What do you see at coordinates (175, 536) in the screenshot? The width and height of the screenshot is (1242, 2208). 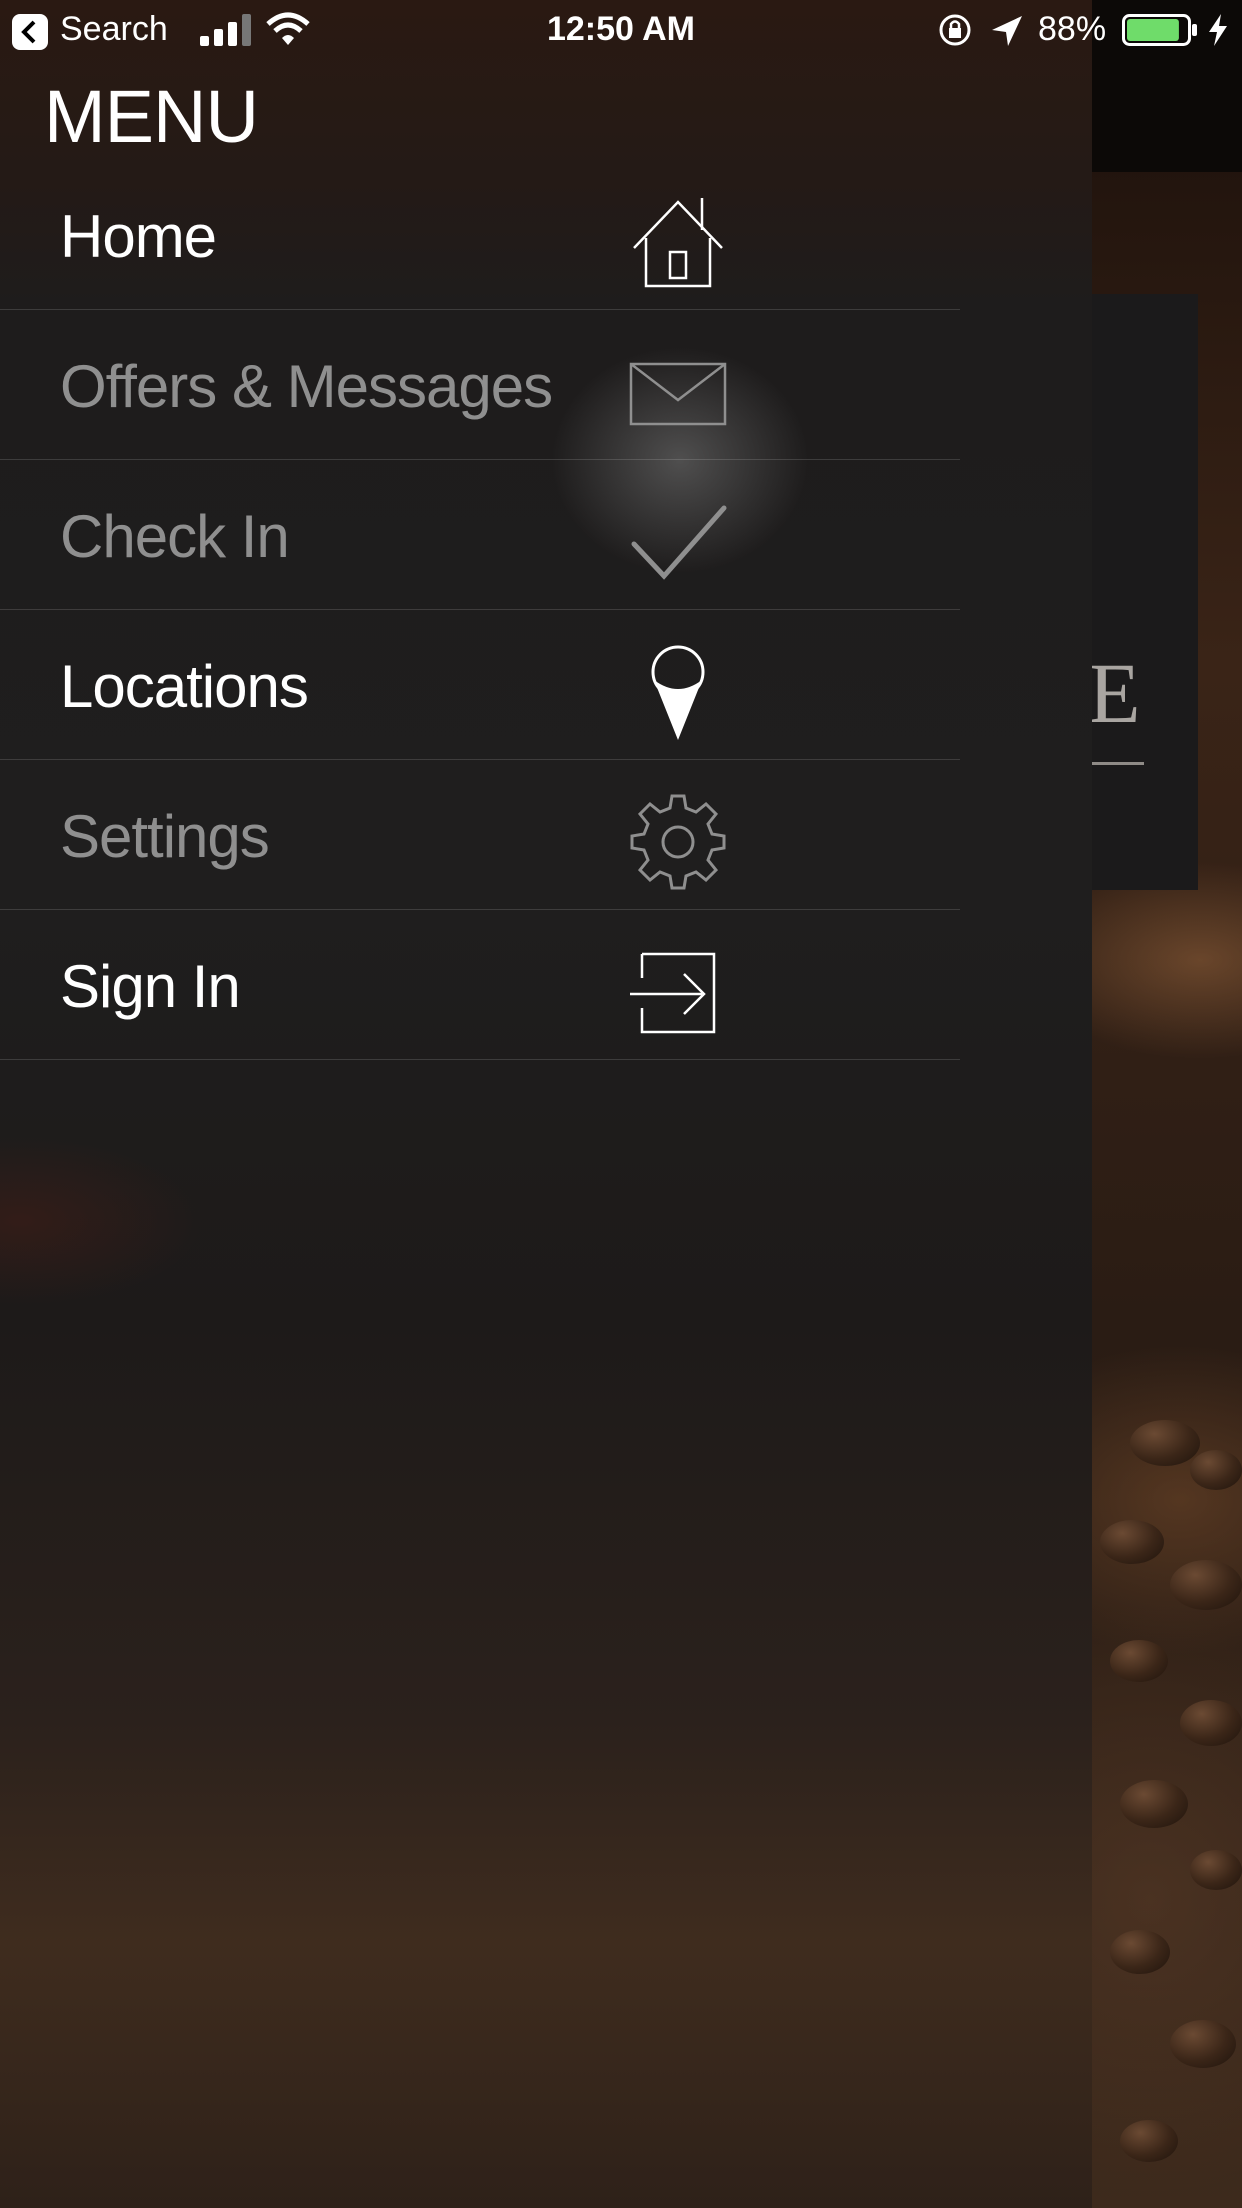 I see `menu-item-label: Check In` at bounding box center [175, 536].